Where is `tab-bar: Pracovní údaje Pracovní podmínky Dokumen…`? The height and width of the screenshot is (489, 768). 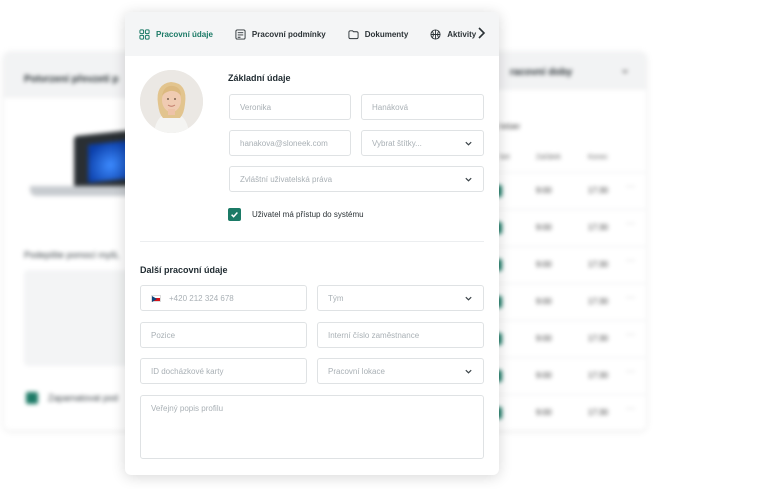
tab-bar: Pracovní údaje Pracovní podmínky Dokumen… is located at coordinates (312, 34).